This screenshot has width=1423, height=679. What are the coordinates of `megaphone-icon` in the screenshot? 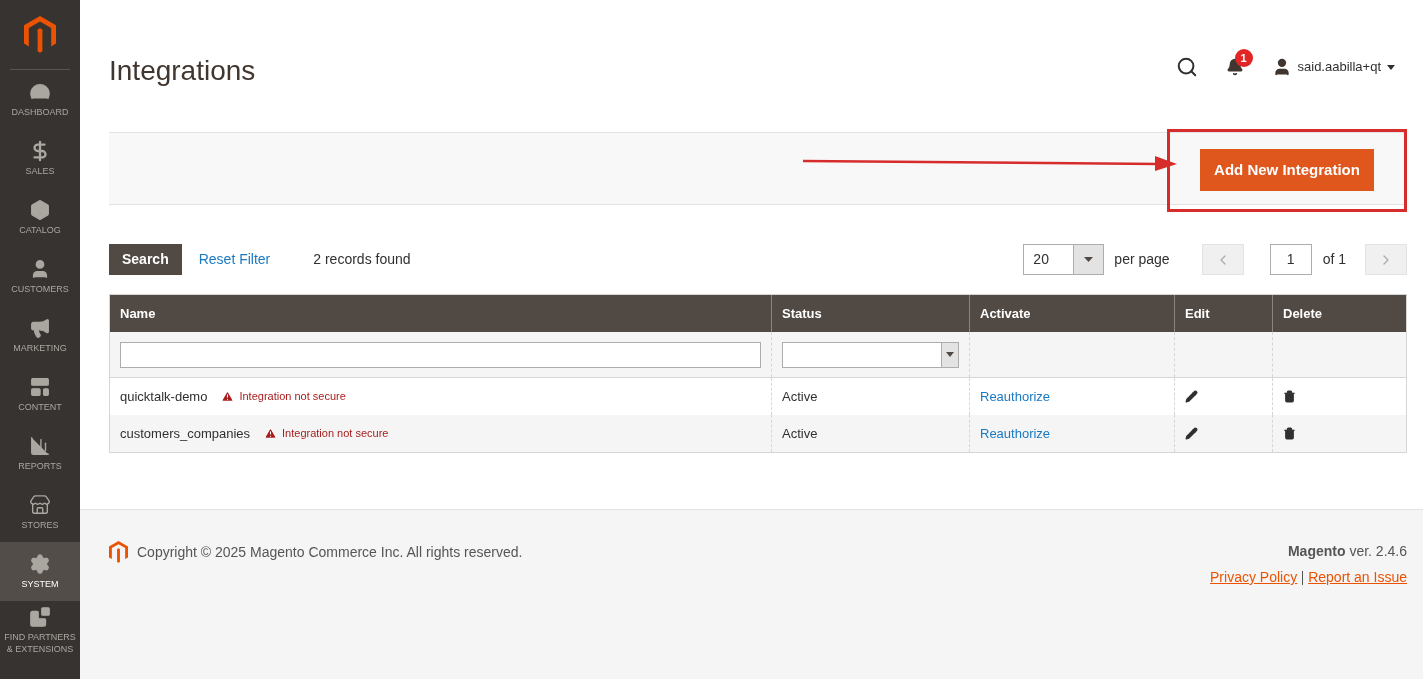 It's located at (40, 328).